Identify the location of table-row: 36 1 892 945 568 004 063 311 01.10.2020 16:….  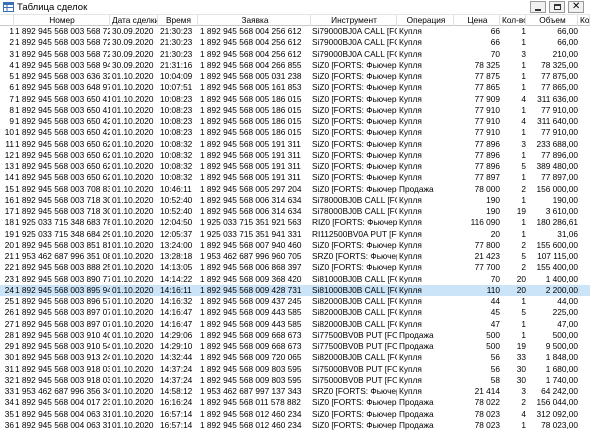
(295, 425).